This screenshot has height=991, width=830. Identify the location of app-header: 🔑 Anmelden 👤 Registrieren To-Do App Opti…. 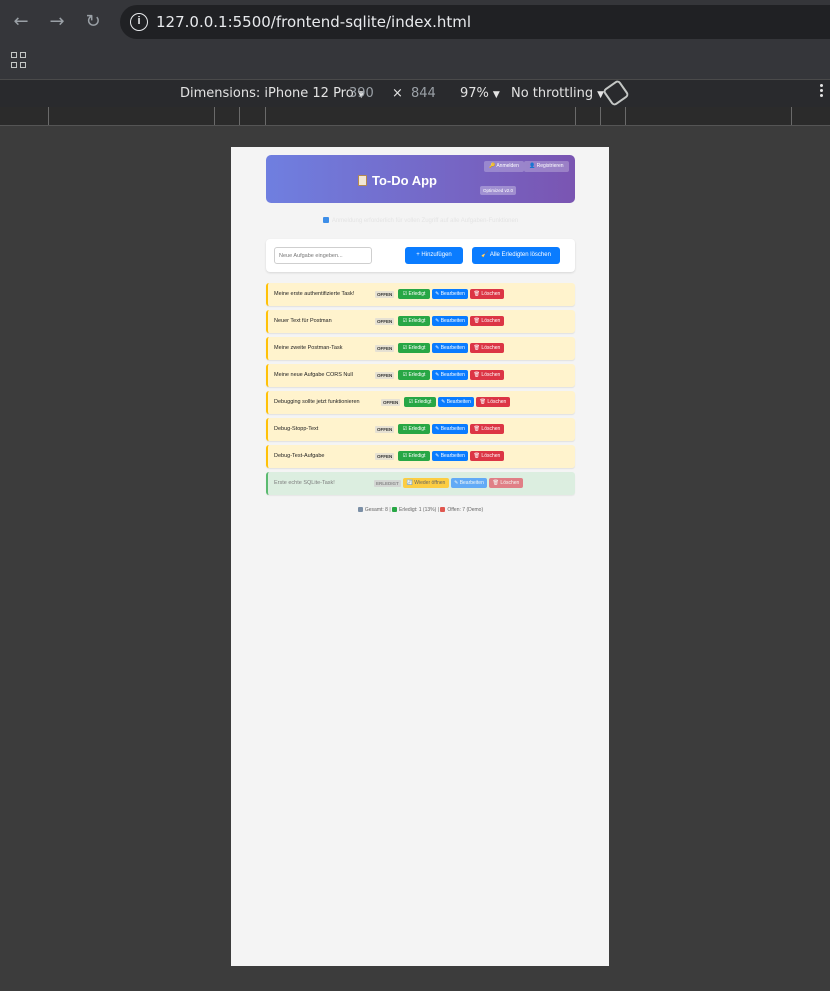
(420, 179).